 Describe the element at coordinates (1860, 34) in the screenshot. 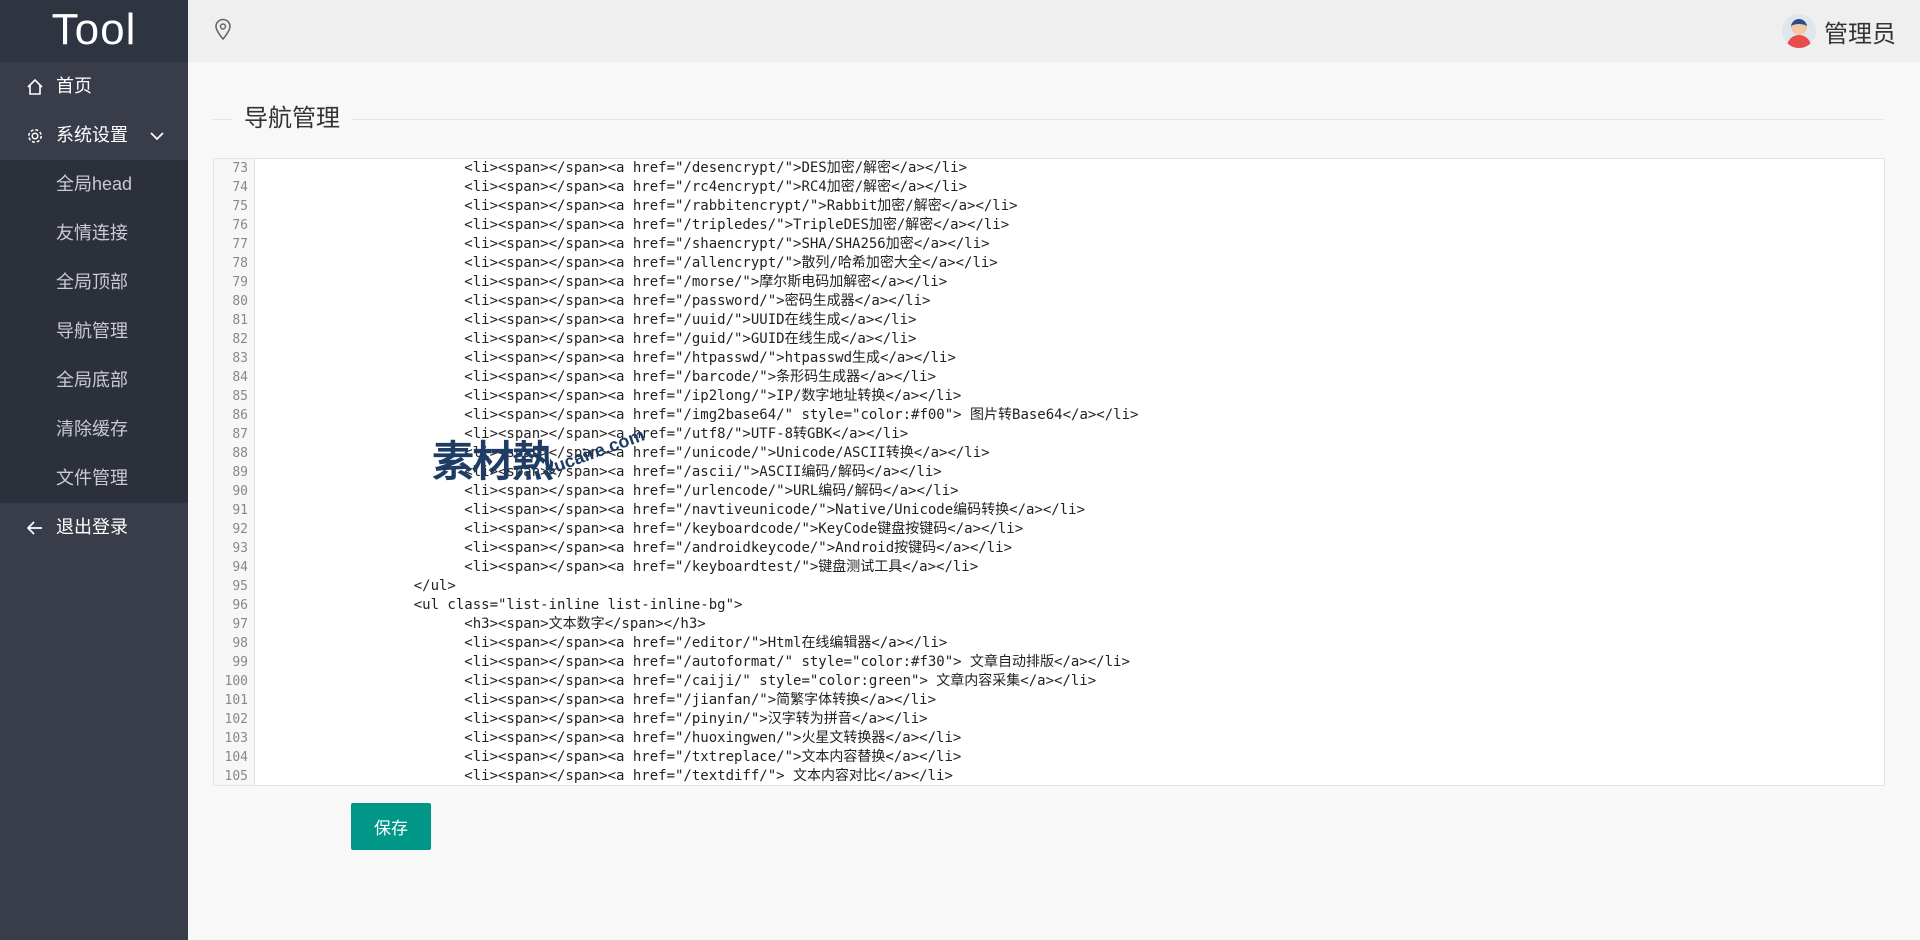

I see `user-name: 管理员` at that location.